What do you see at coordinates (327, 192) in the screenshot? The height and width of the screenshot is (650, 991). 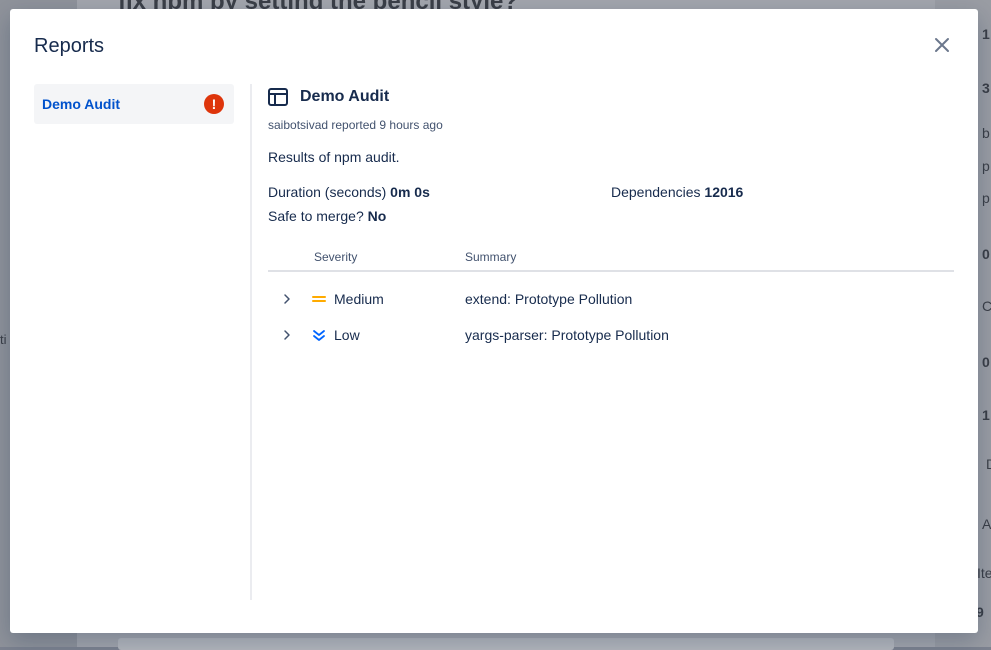 I see `duration-label: Duration (seconds)` at bounding box center [327, 192].